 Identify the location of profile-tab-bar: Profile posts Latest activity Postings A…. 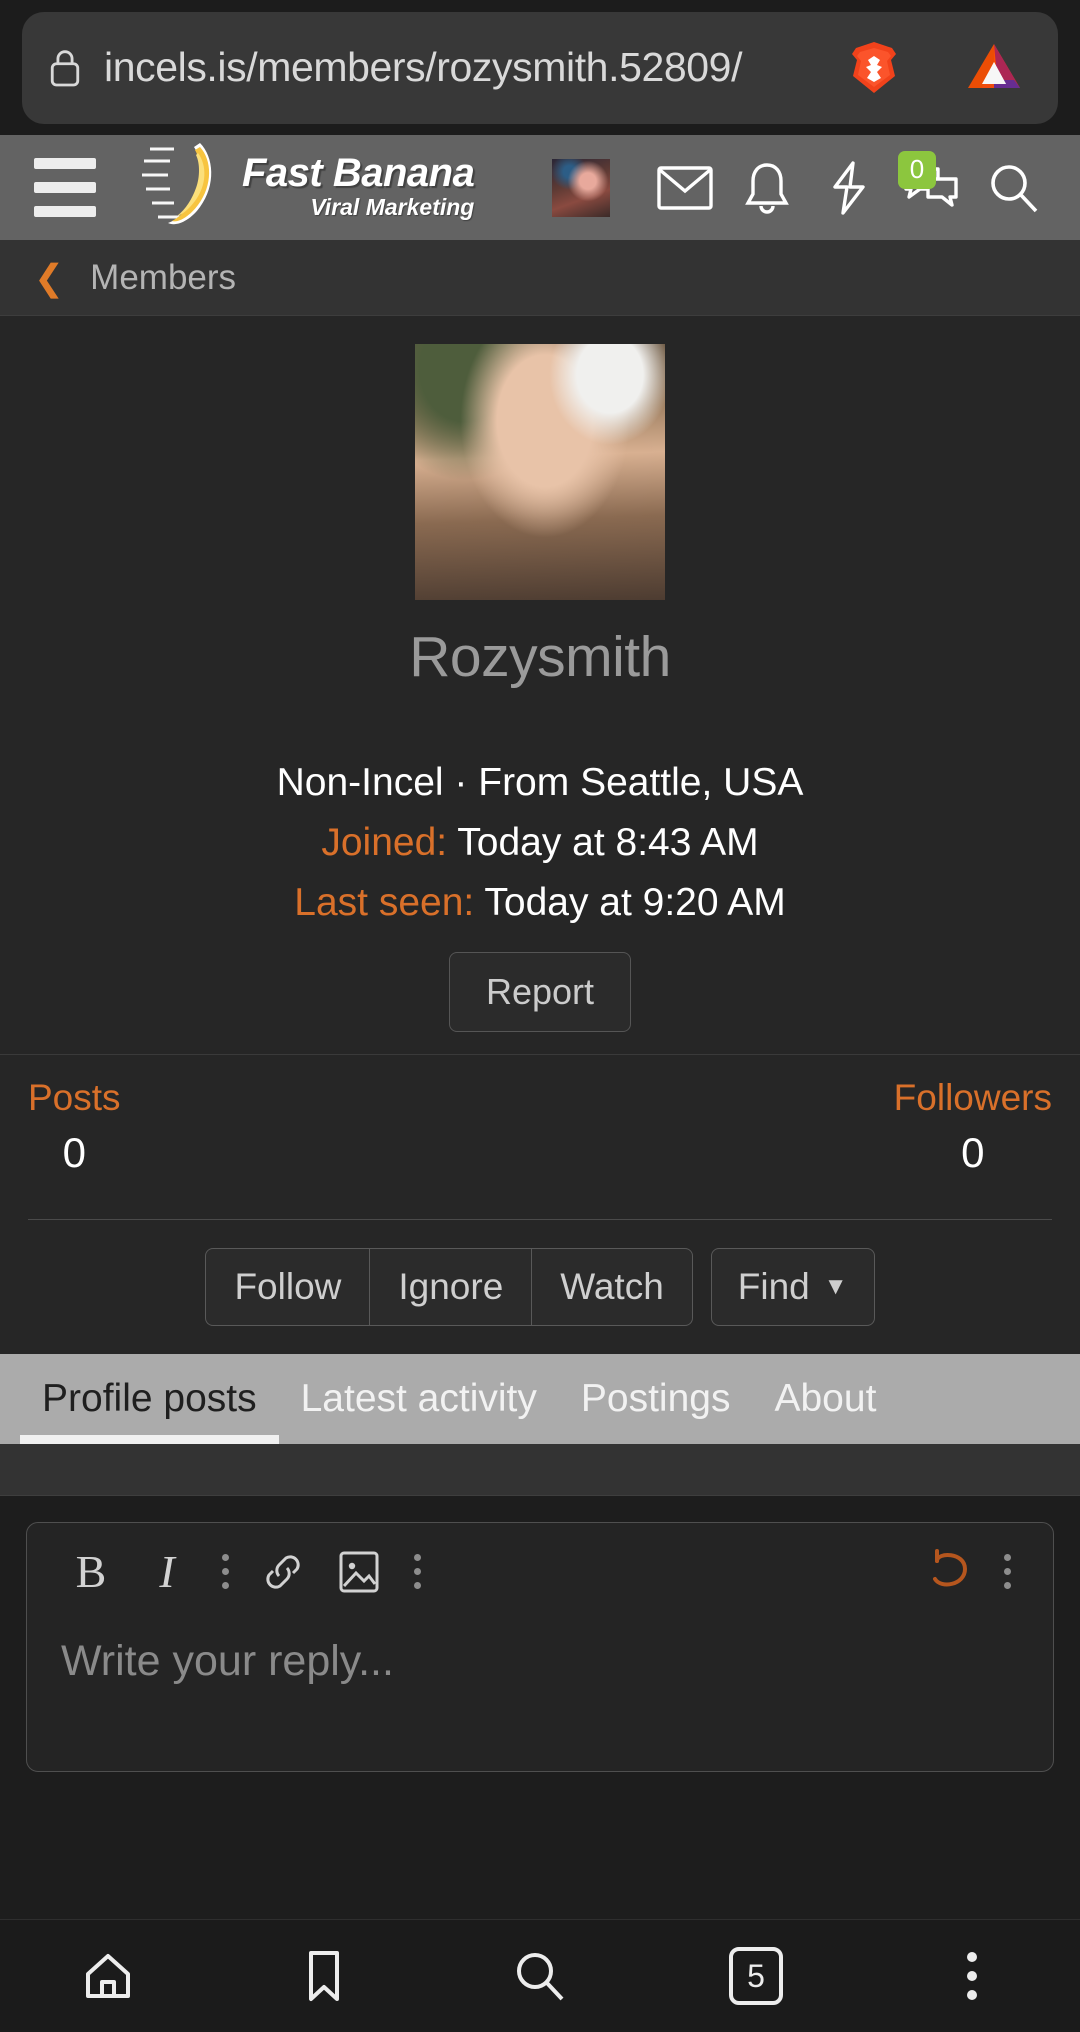
(540, 1398).